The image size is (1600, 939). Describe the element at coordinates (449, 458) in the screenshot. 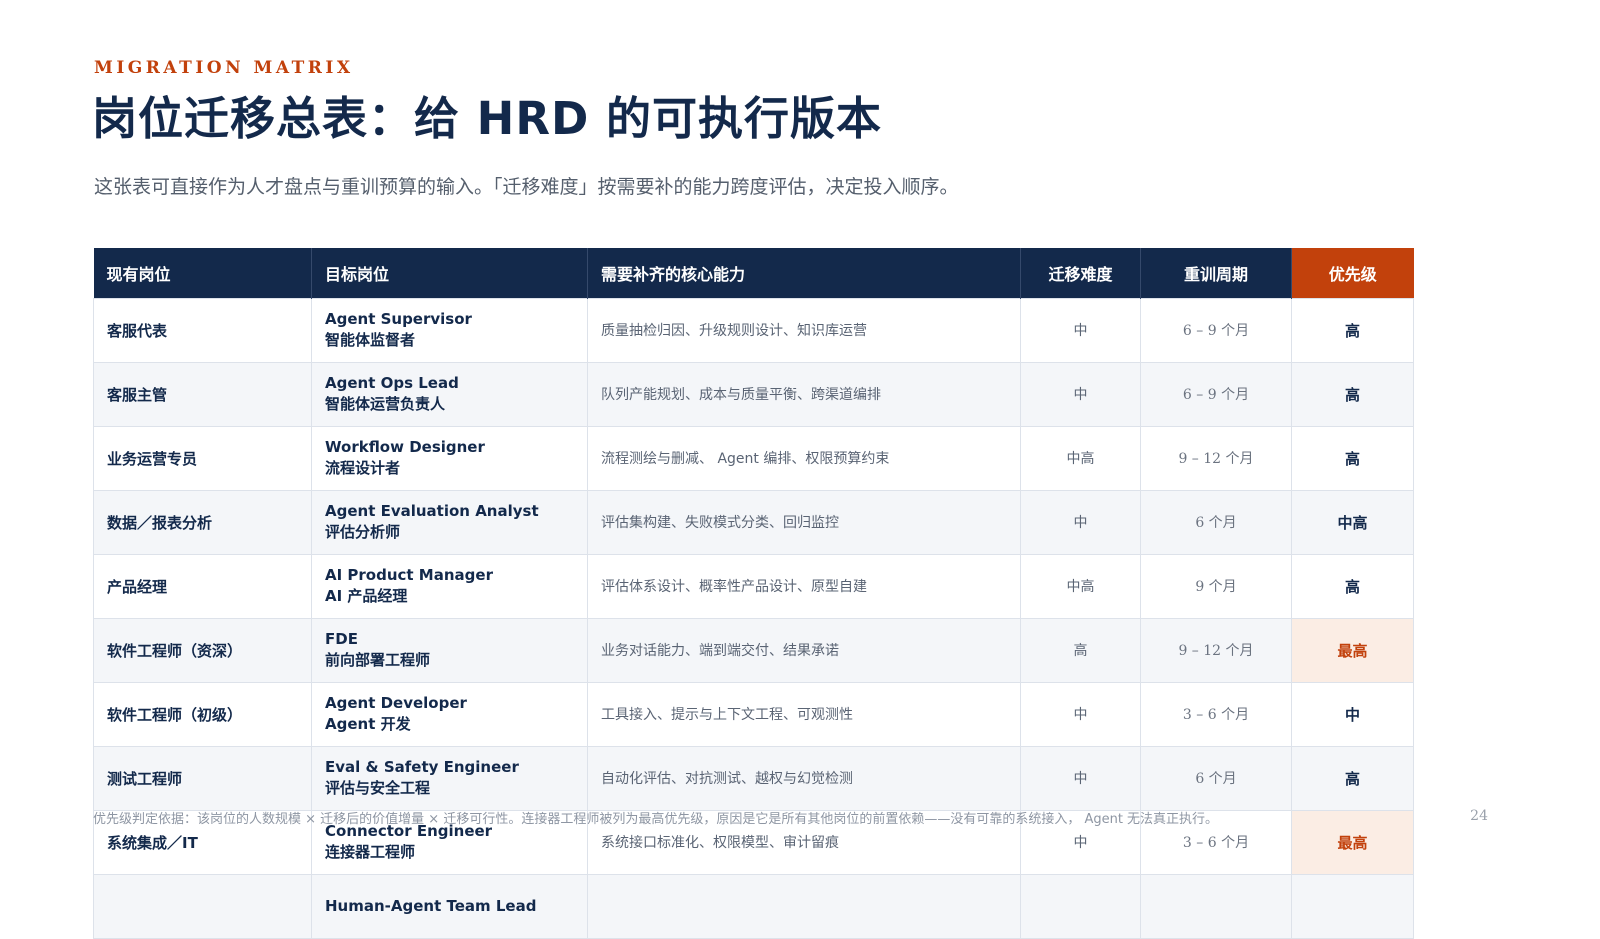

I see `target-role-cell: Workflow Designer 流程设计者` at that location.